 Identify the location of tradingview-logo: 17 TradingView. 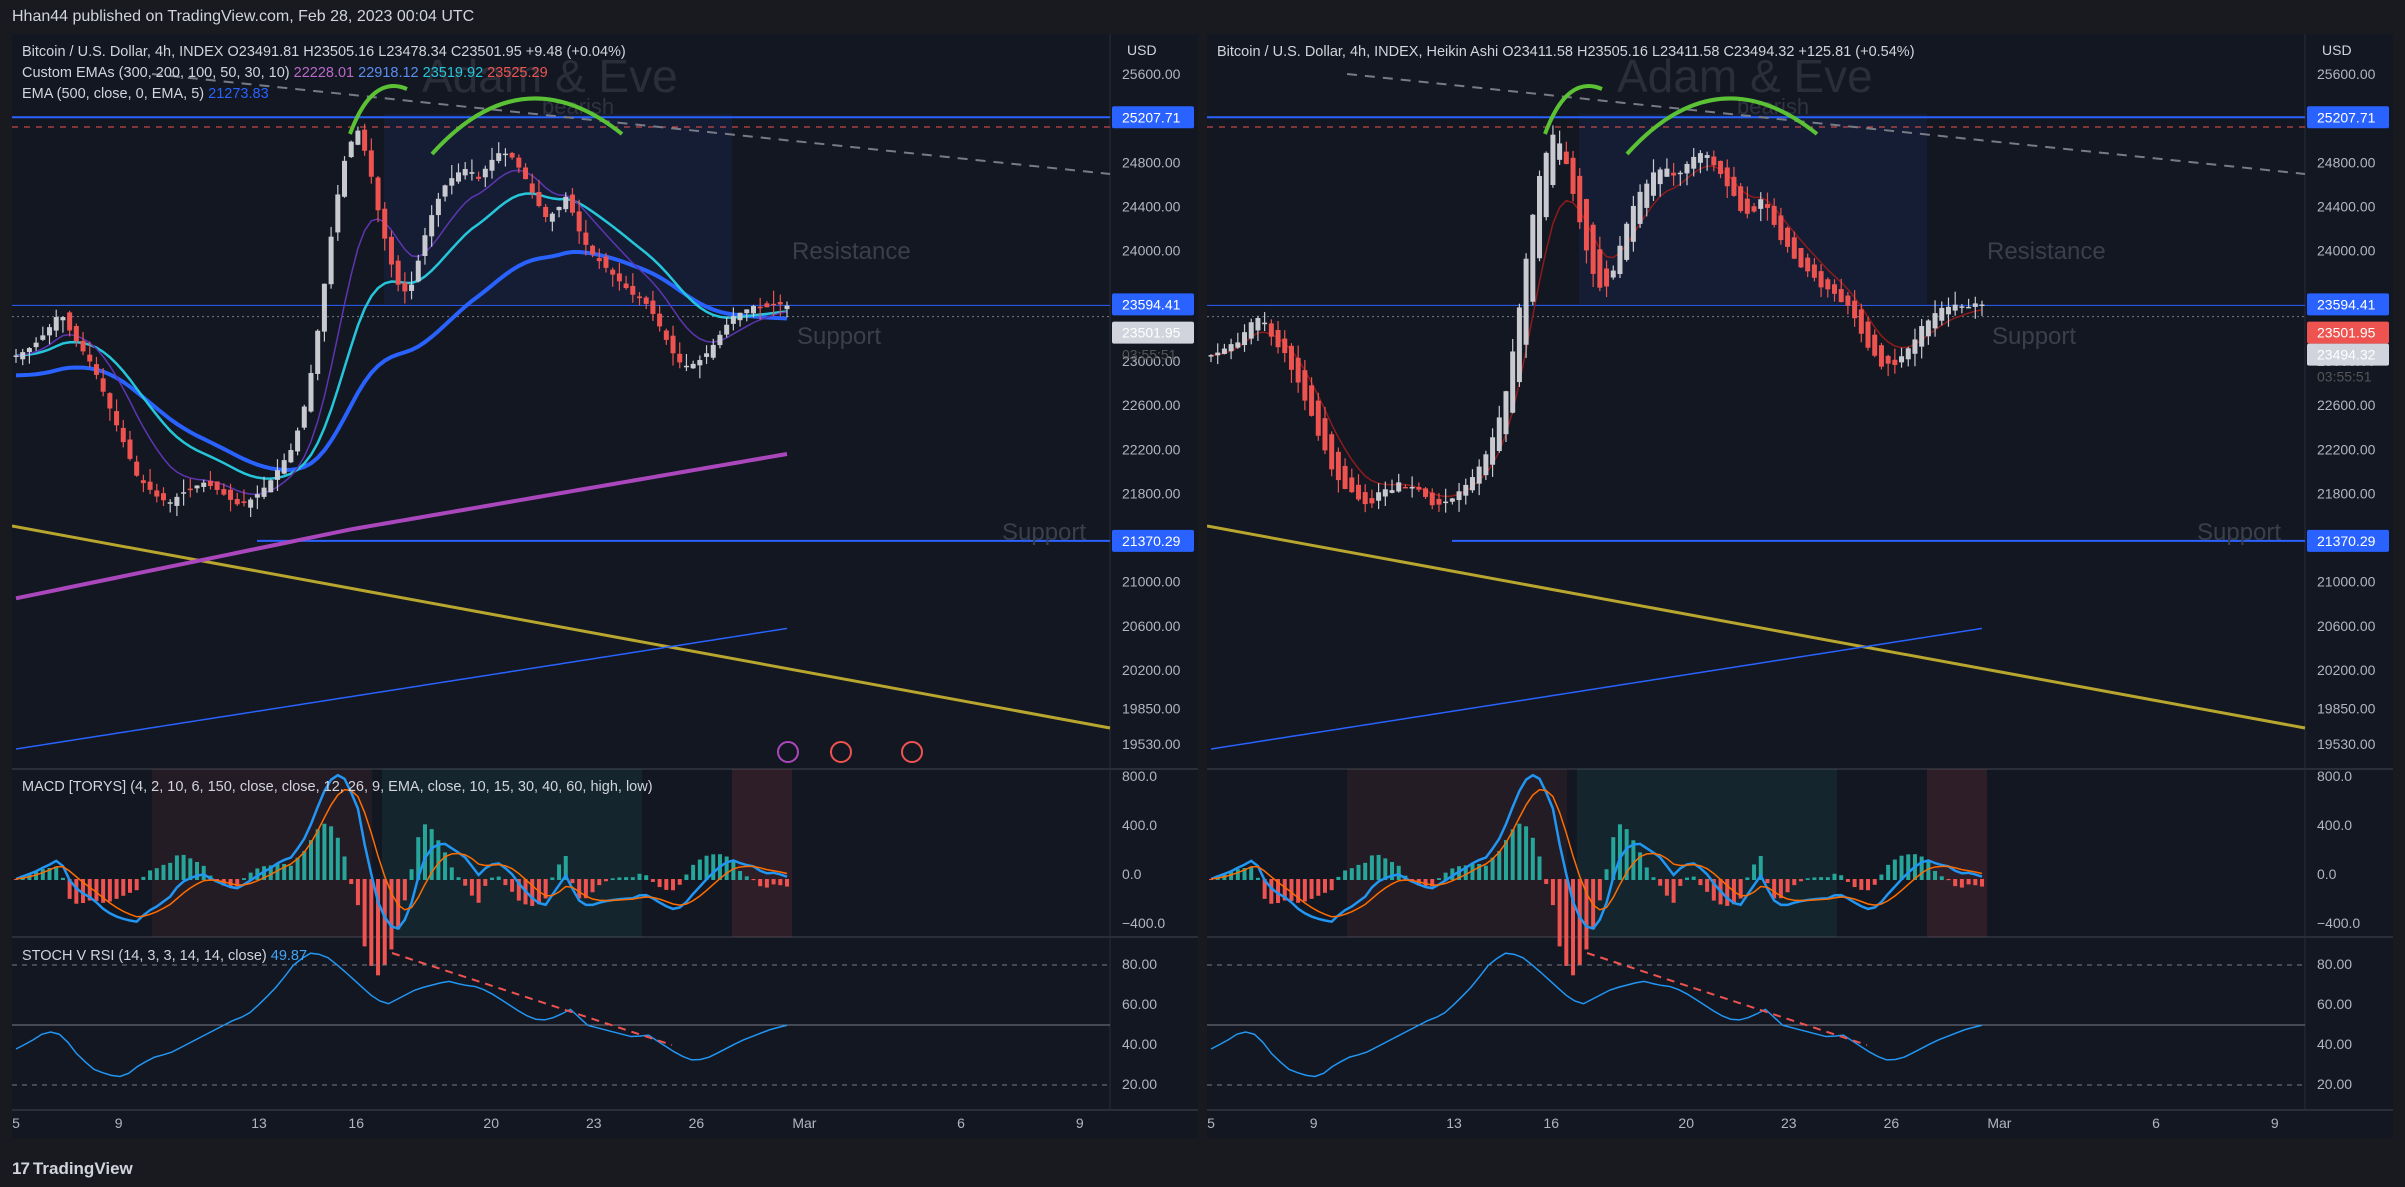
(72, 1169).